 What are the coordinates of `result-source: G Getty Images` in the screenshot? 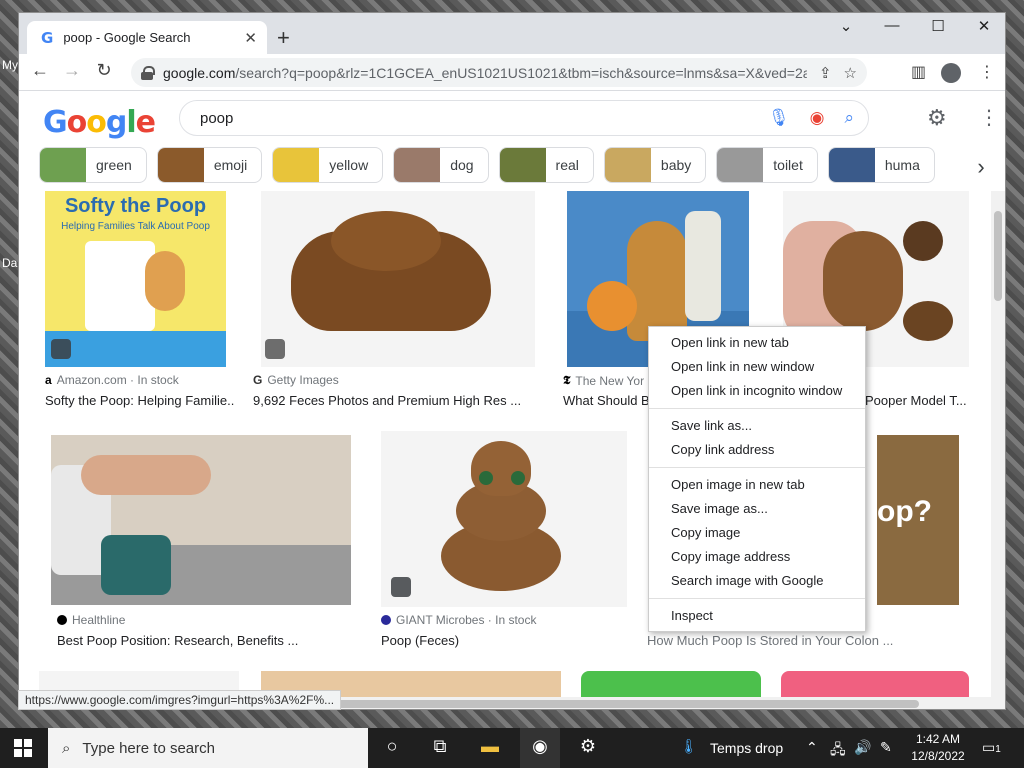 It's located at (296, 380).